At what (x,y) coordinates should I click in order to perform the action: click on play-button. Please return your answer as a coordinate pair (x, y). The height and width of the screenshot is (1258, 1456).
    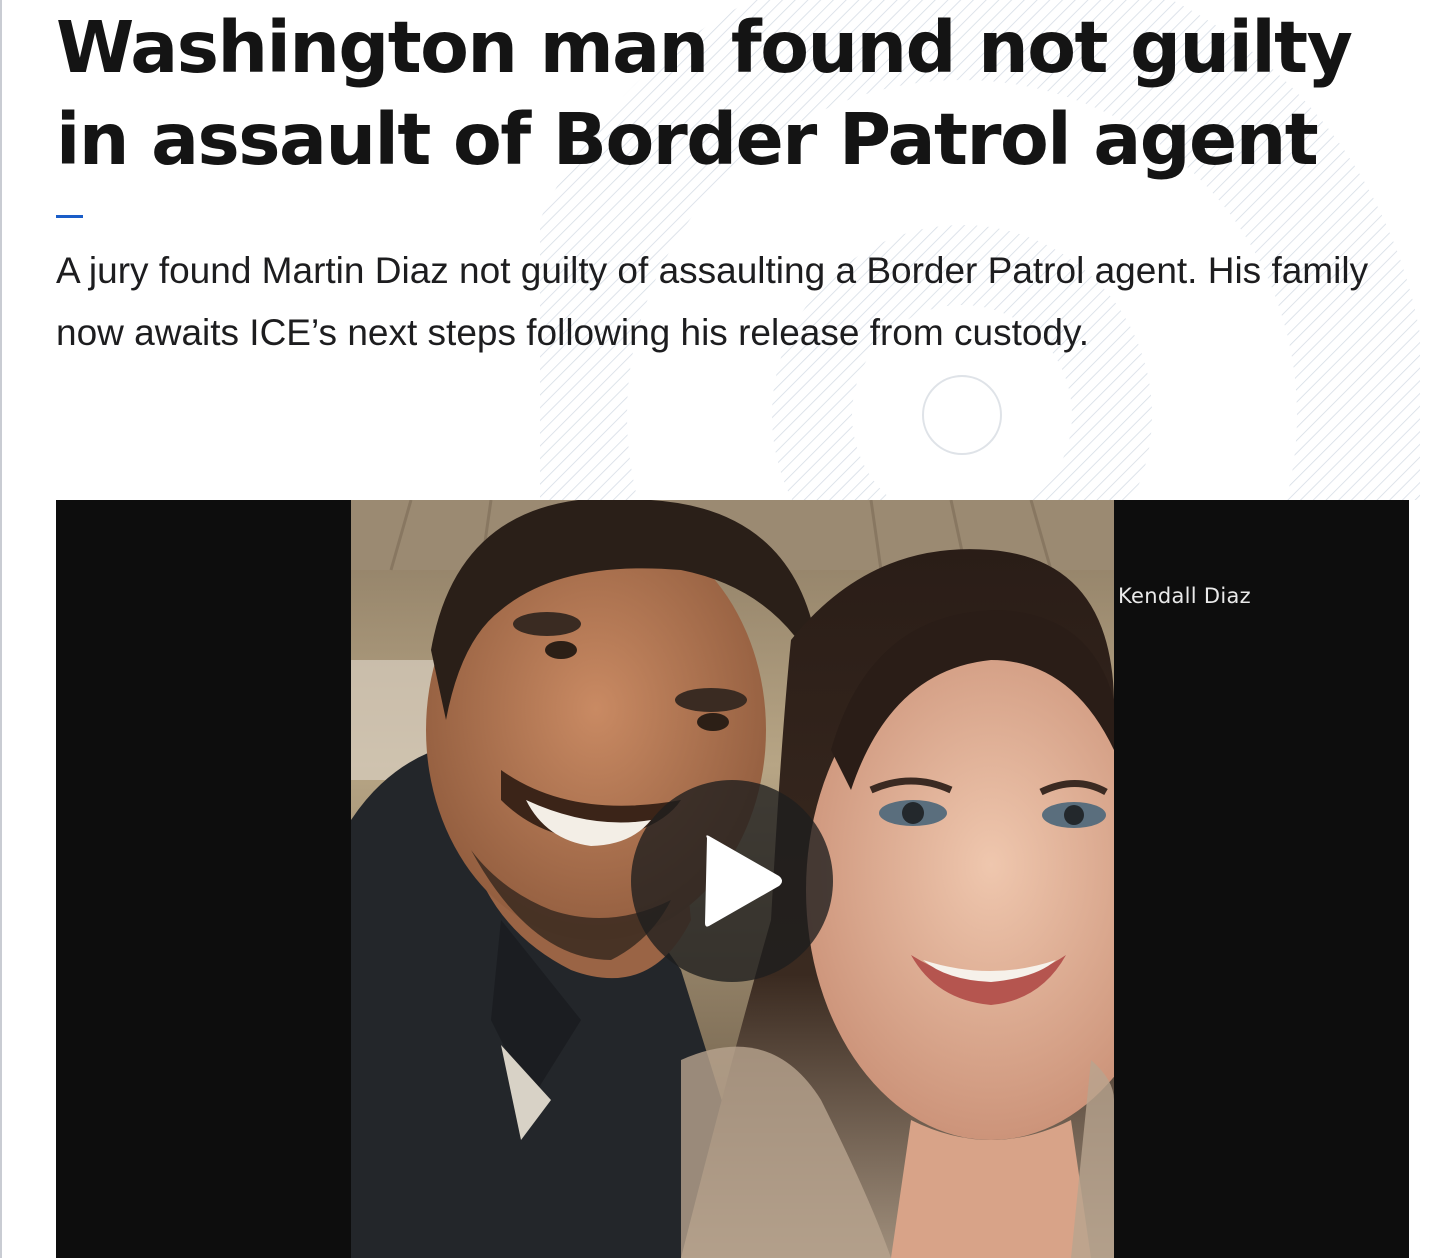
    Looking at the image, I should click on (732, 881).